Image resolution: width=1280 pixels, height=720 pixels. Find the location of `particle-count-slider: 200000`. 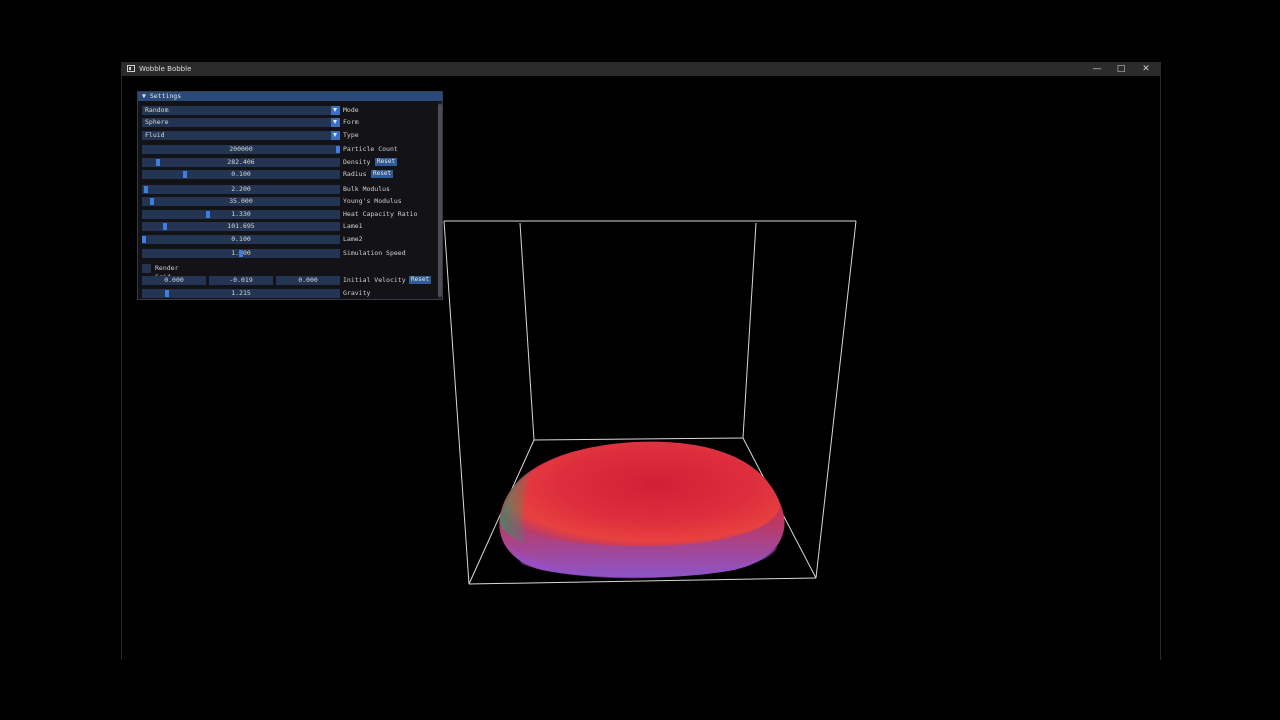

particle-count-slider: 200000 is located at coordinates (241, 149).